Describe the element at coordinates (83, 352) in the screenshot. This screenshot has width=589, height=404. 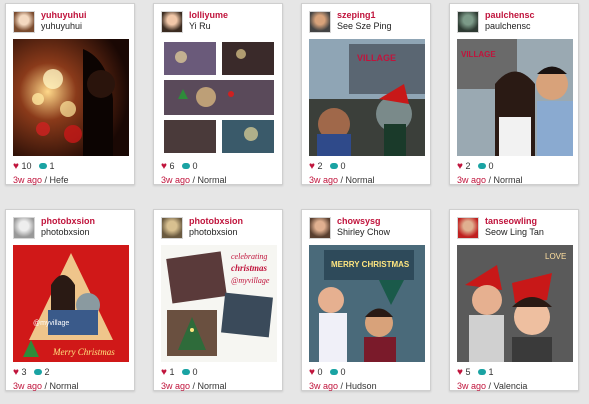
I see `caption-text: Merry Christmas` at that location.